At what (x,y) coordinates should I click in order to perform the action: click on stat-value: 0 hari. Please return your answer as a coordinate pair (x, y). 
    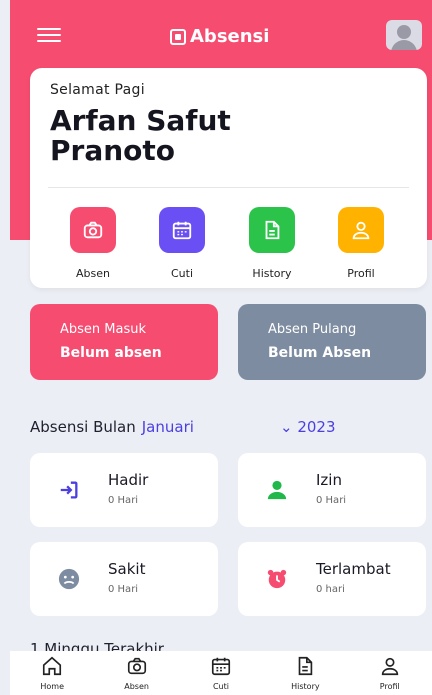
    Looking at the image, I should click on (330, 589).